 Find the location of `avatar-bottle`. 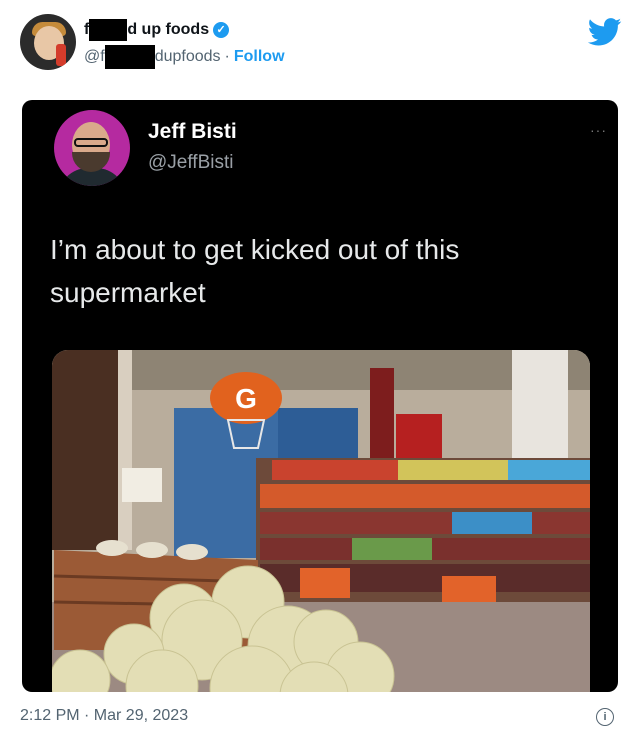

avatar-bottle is located at coordinates (61, 55).